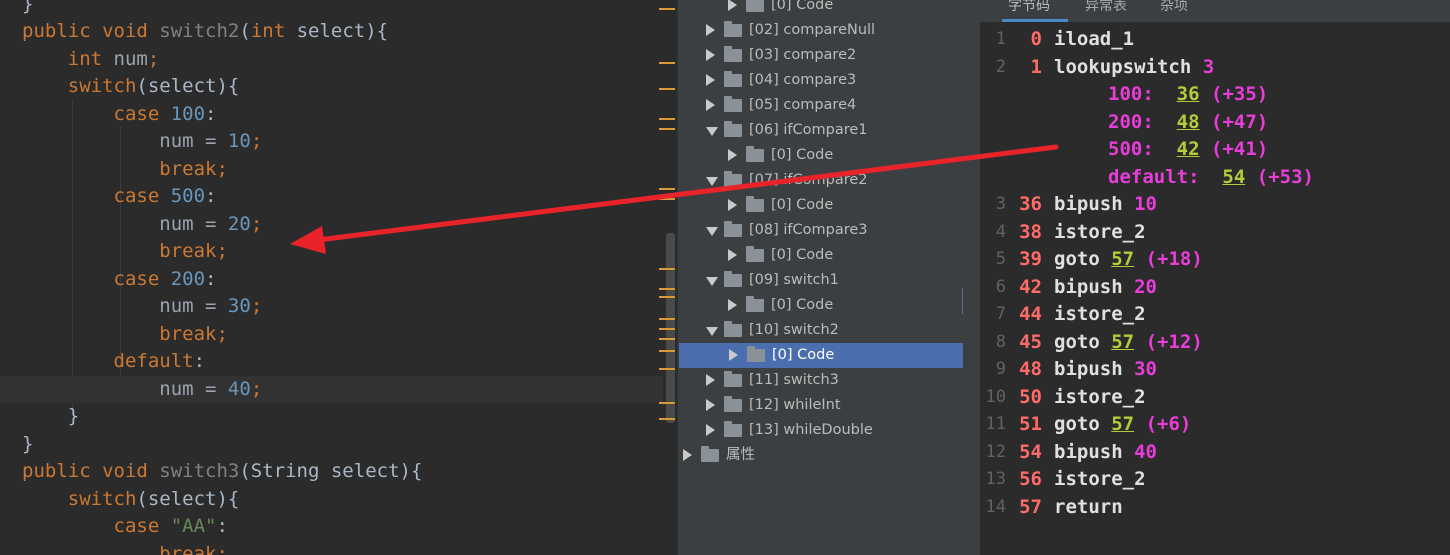  What do you see at coordinates (1215, 150) in the screenshot?
I see `bytecode-row: 500: 42 (+41)` at bounding box center [1215, 150].